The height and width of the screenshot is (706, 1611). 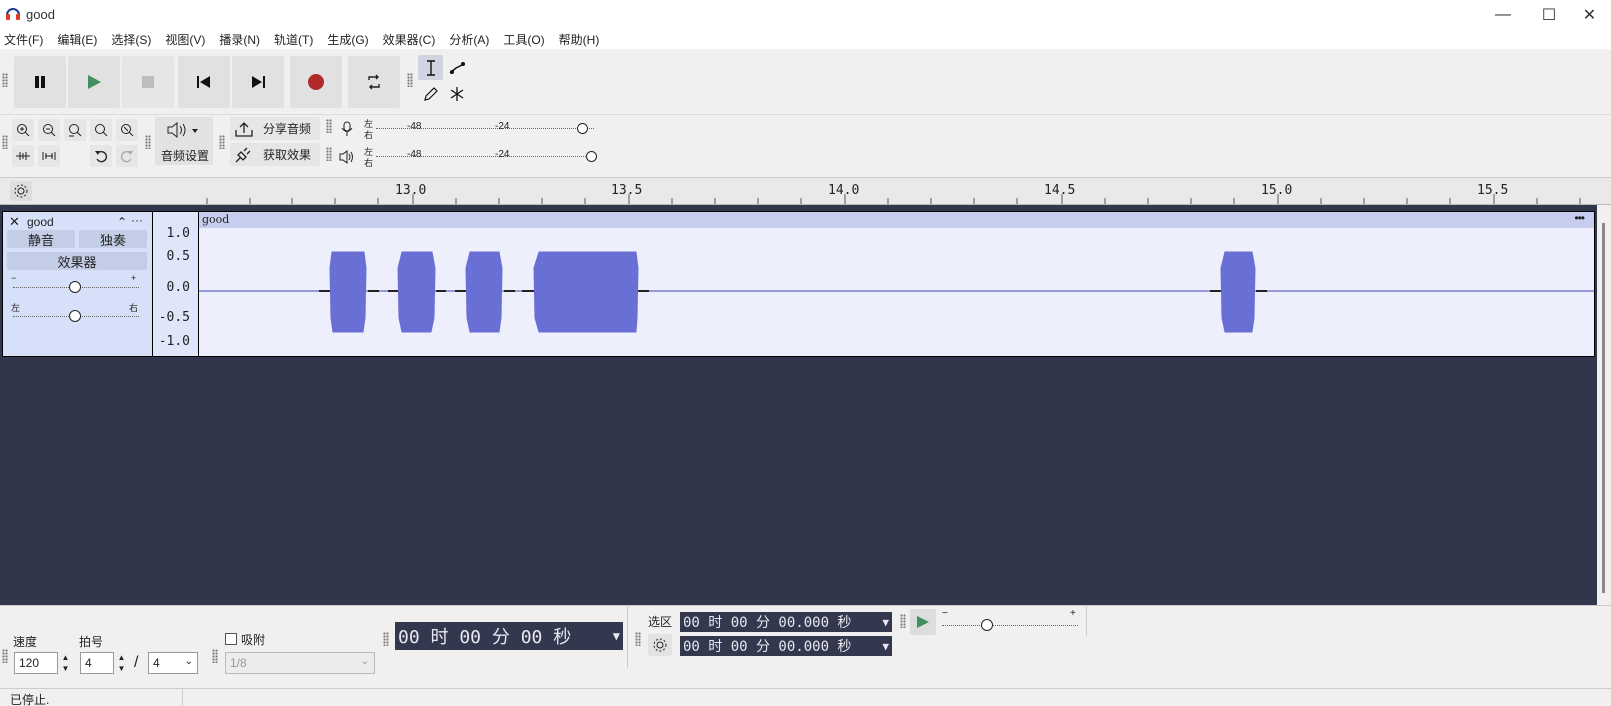 What do you see at coordinates (65, 663) in the screenshot?
I see `tempo-stepper: ▲ ▼` at bounding box center [65, 663].